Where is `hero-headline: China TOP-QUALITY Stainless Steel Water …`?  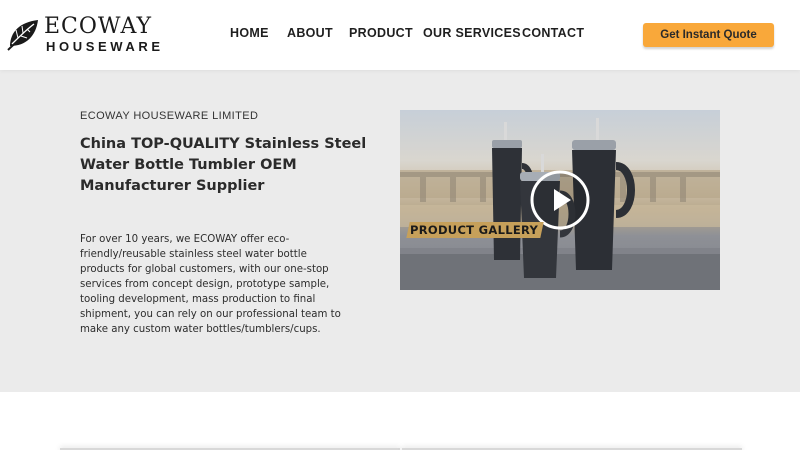
hero-headline: China TOP-QUALITY Stainless Steel Water … is located at coordinates (223, 165).